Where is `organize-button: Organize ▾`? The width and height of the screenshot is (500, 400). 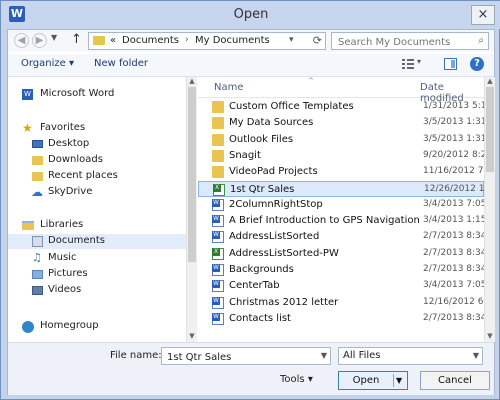 organize-button: Organize ▾ is located at coordinates (47, 63).